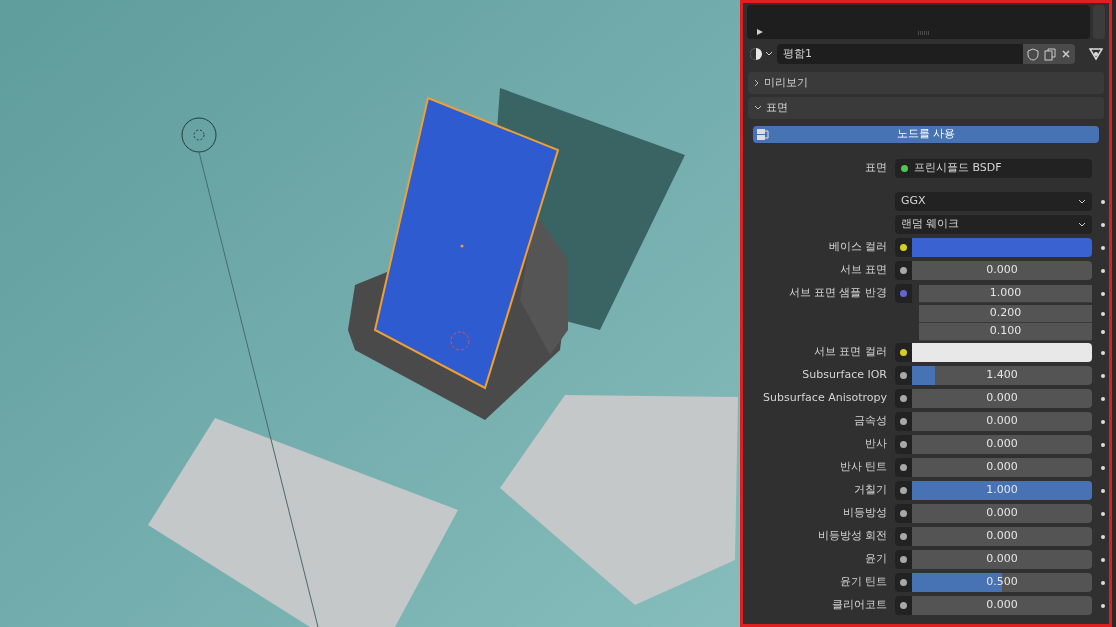  I want to click on property-label: 서브 표면 컬러, so click(850, 352).